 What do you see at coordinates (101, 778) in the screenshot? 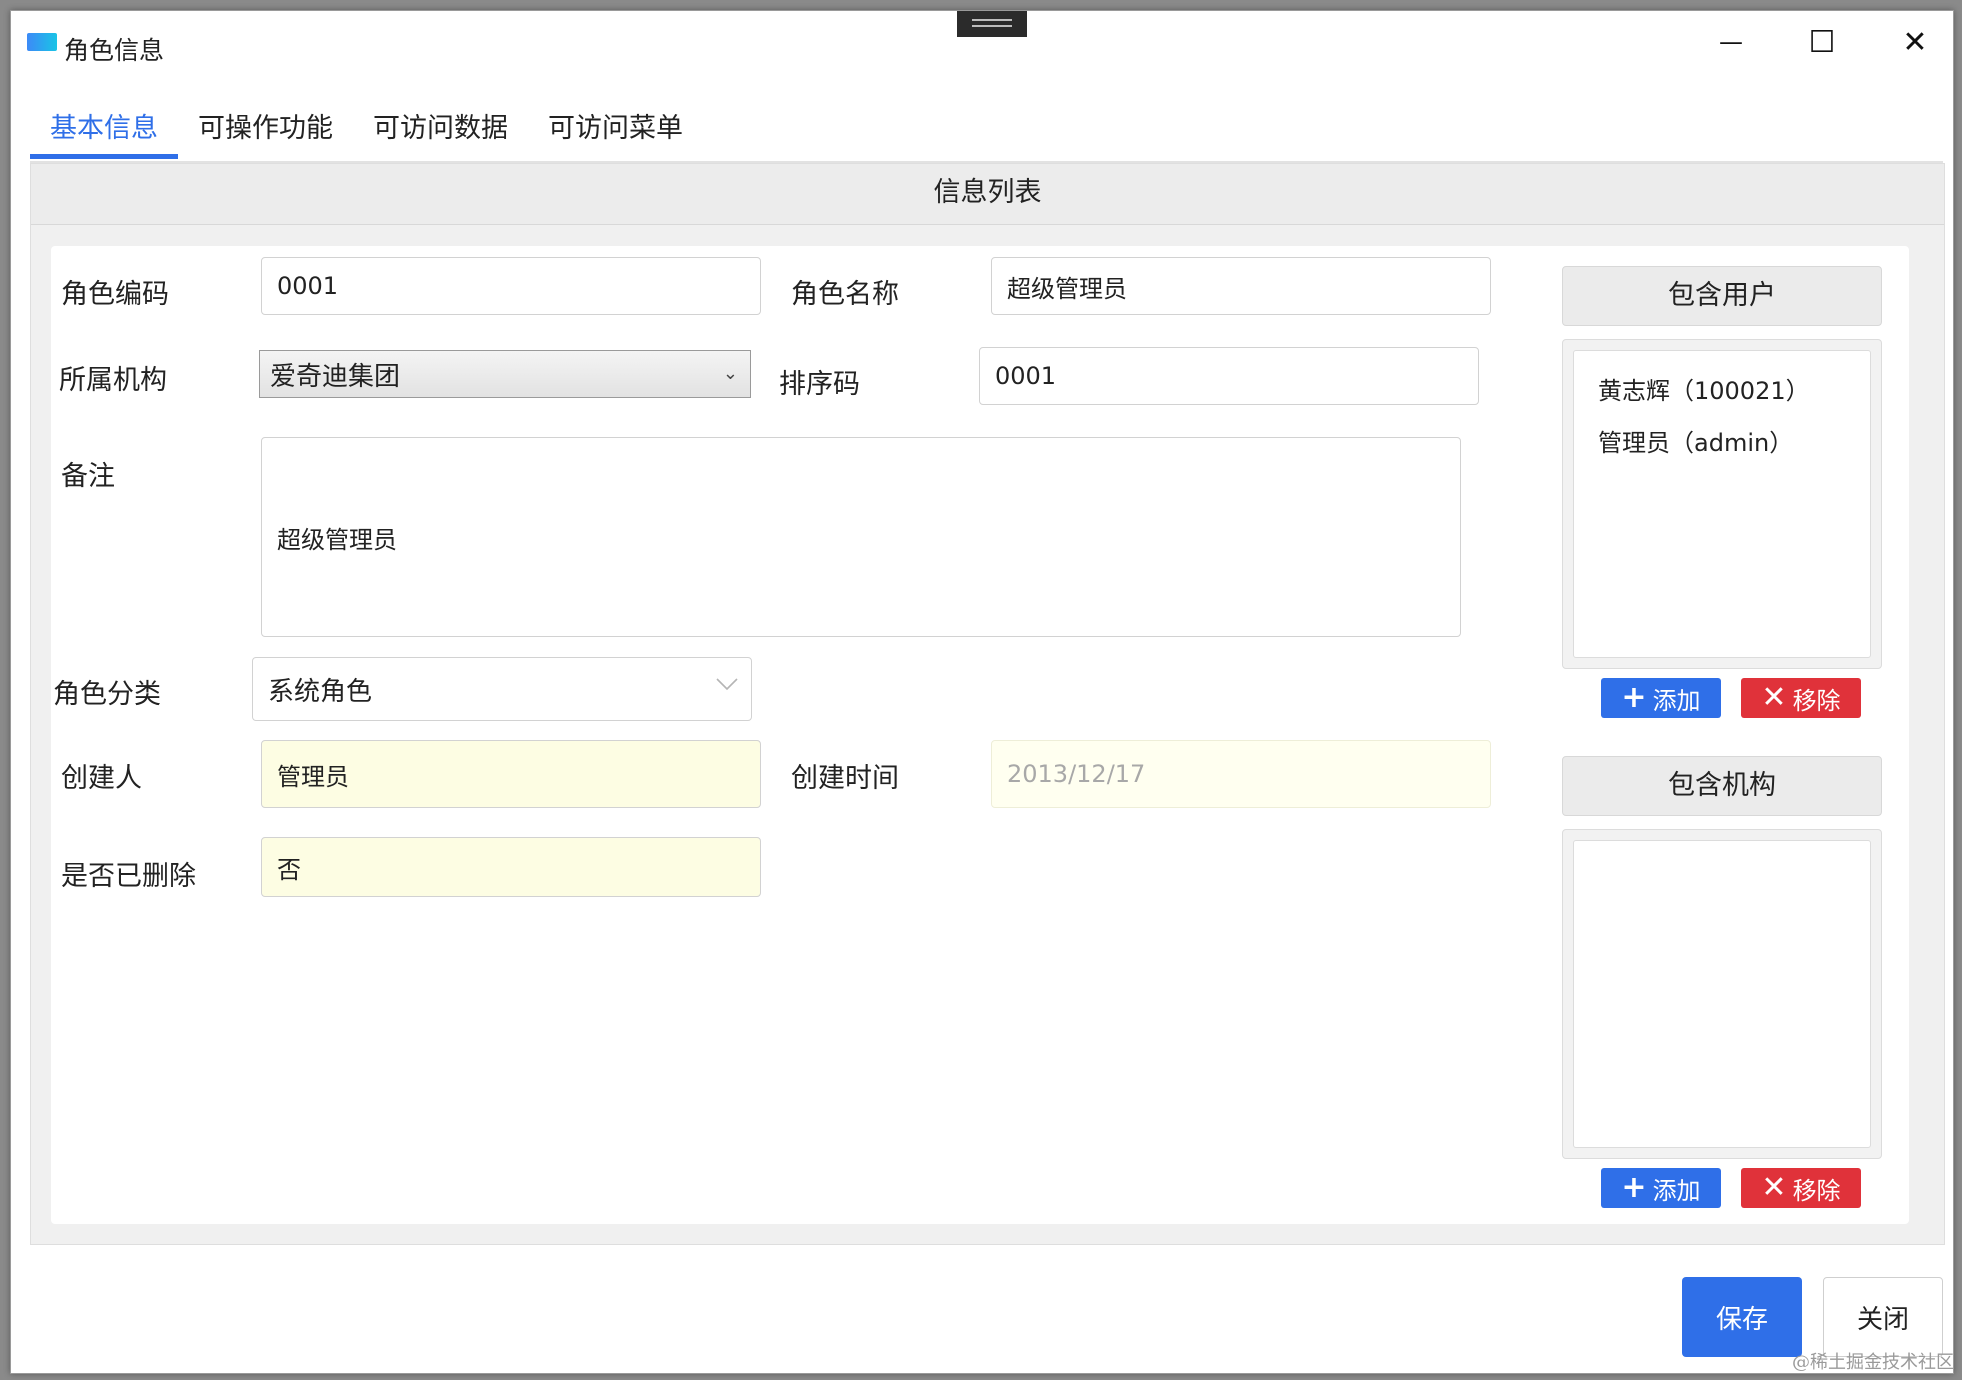
I see `creator-label: 创建人` at bounding box center [101, 778].